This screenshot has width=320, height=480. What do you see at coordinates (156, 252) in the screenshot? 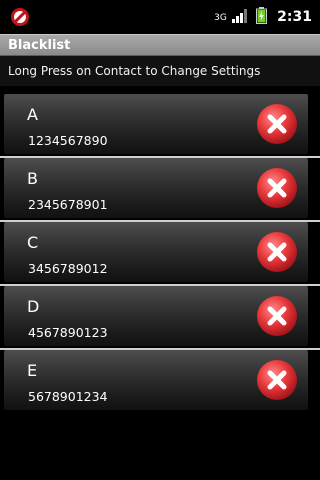
I see `contact-item-c: C 3456789012` at bounding box center [156, 252].